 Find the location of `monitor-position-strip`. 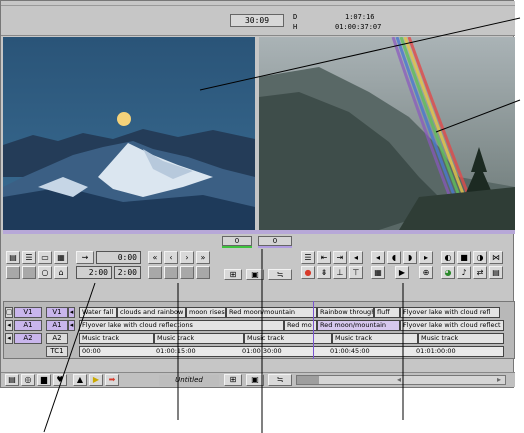

monitor-position-strip is located at coordinates (259, 232).